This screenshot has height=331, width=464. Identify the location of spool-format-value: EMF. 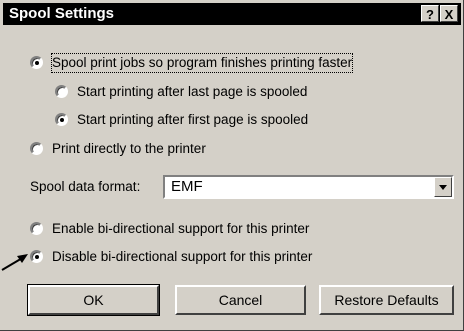
(187, 186).